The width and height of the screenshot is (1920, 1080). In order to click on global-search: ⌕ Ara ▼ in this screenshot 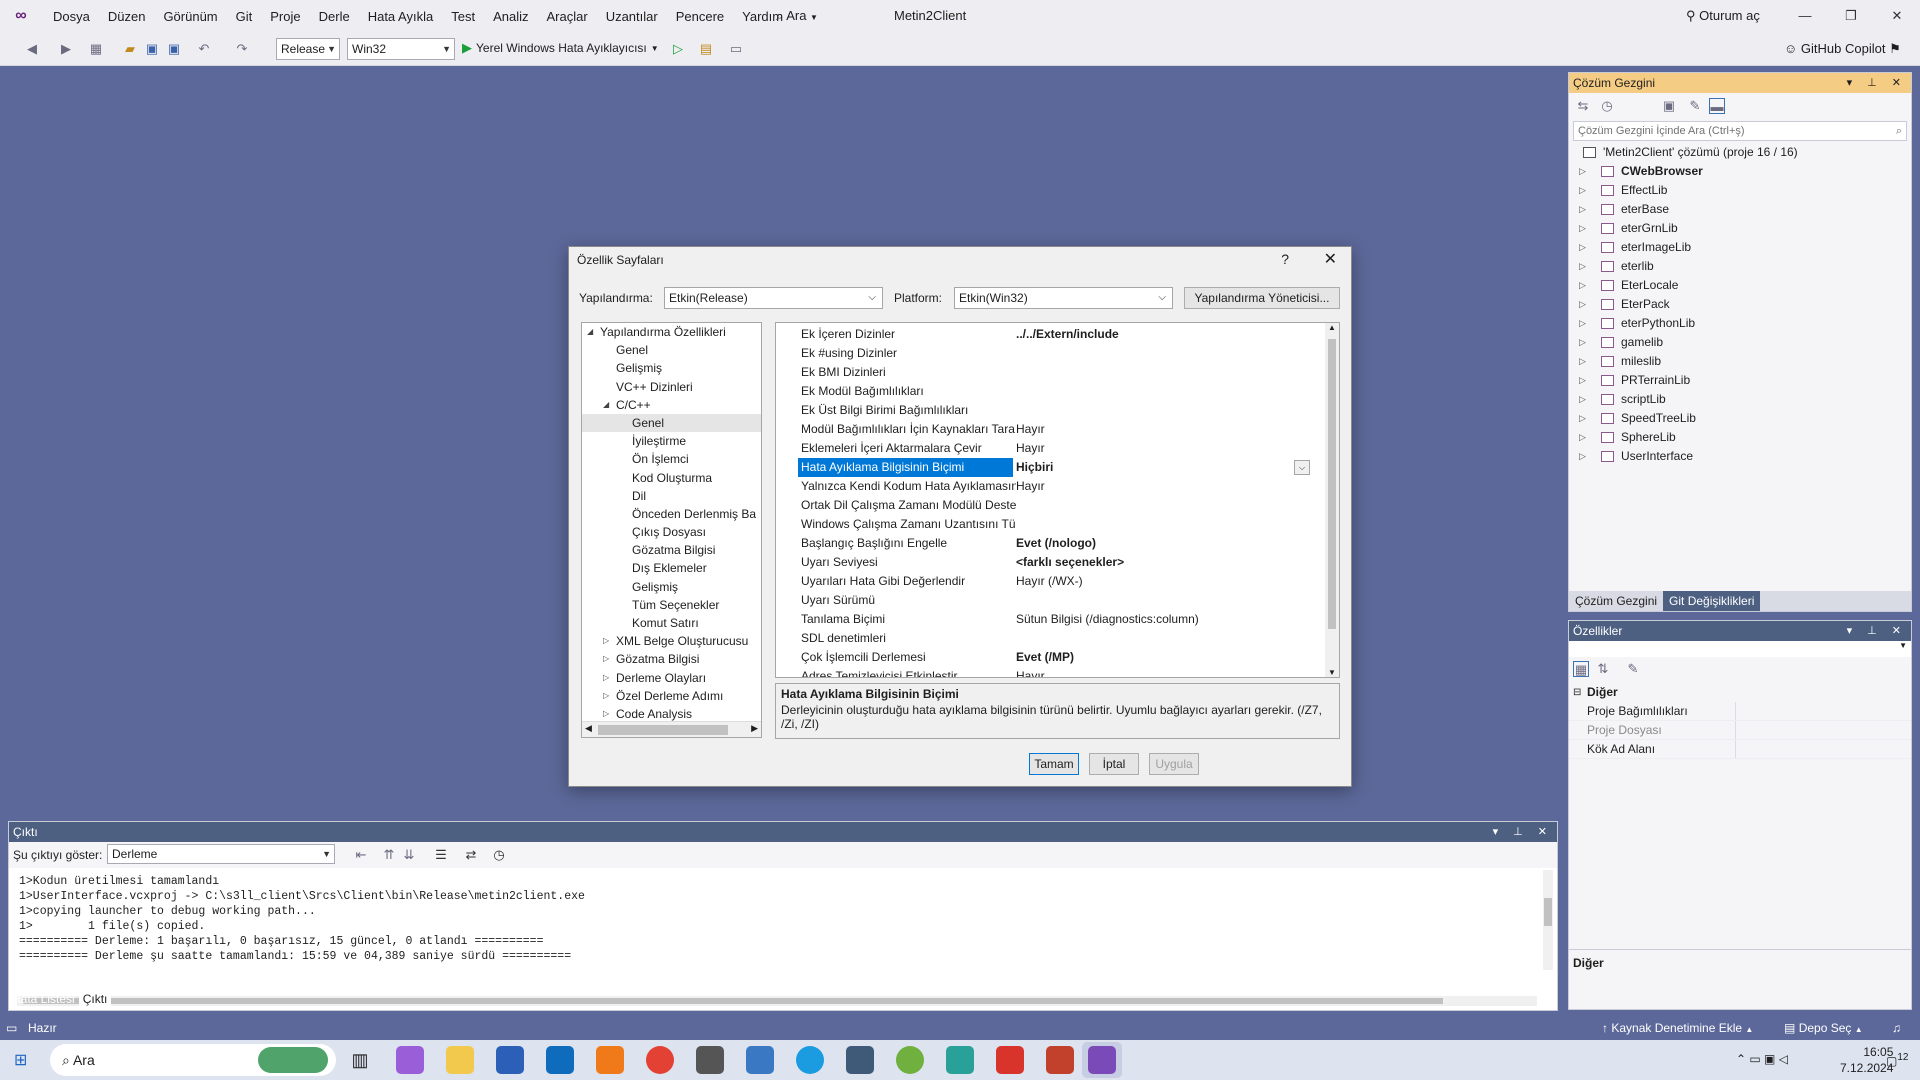, I will do `click(797, 16)`.